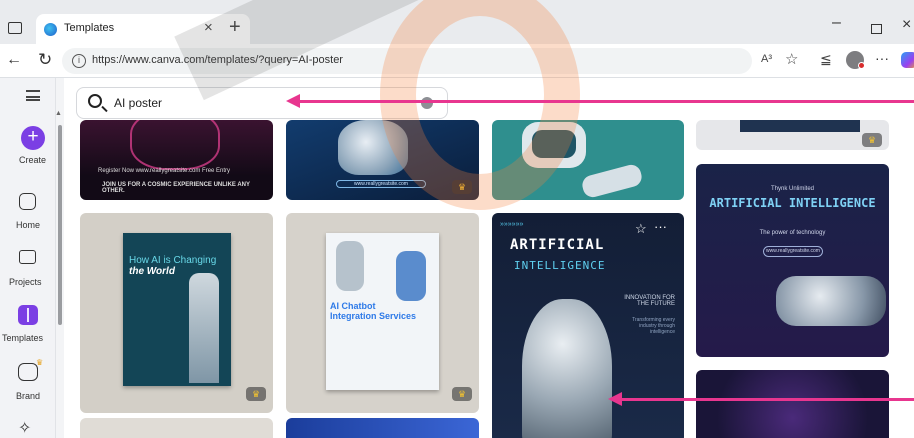  Describe the element at coordinates (32, 160) in the screenshot. I see `sidebar-label-create: Create` at that location.